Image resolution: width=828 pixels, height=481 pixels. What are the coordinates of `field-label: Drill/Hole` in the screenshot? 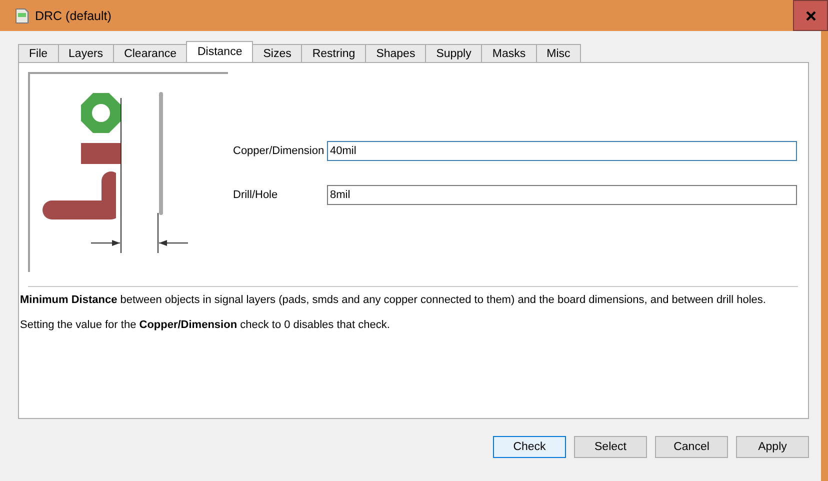 It's located at (256, 195).